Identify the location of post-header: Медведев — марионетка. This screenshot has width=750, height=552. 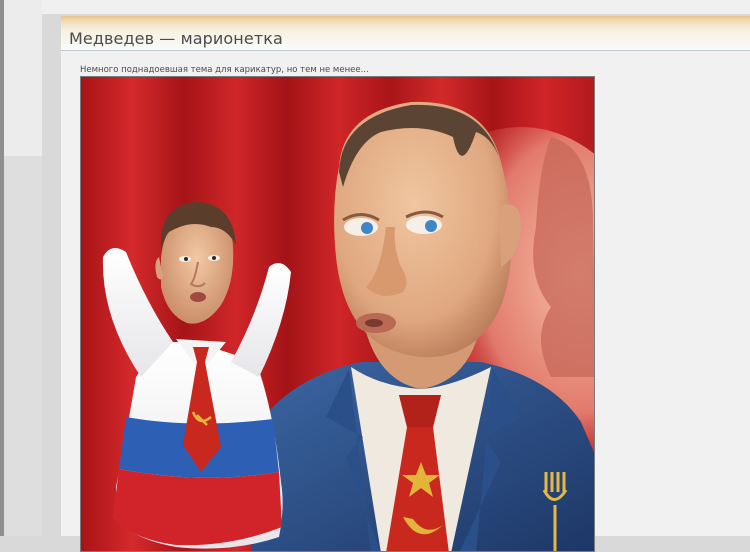
(405, 33).